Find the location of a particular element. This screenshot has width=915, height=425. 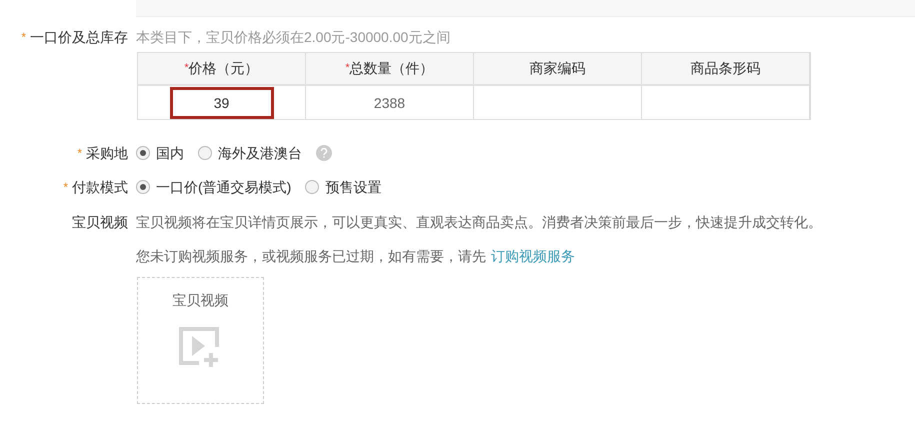

column-header: 商家编码 is located at coordinates (558, 69).